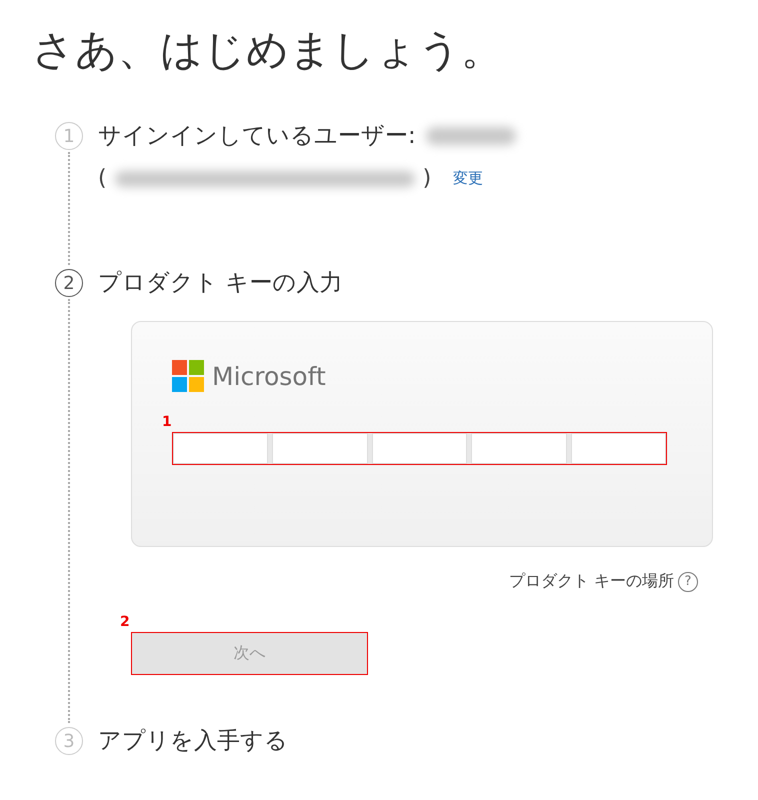 This screenshot has height=800, width=758. Describe the element at coordinates (193, 741) in the screenshot. I see `step-label: アプリを入手する` at that location.